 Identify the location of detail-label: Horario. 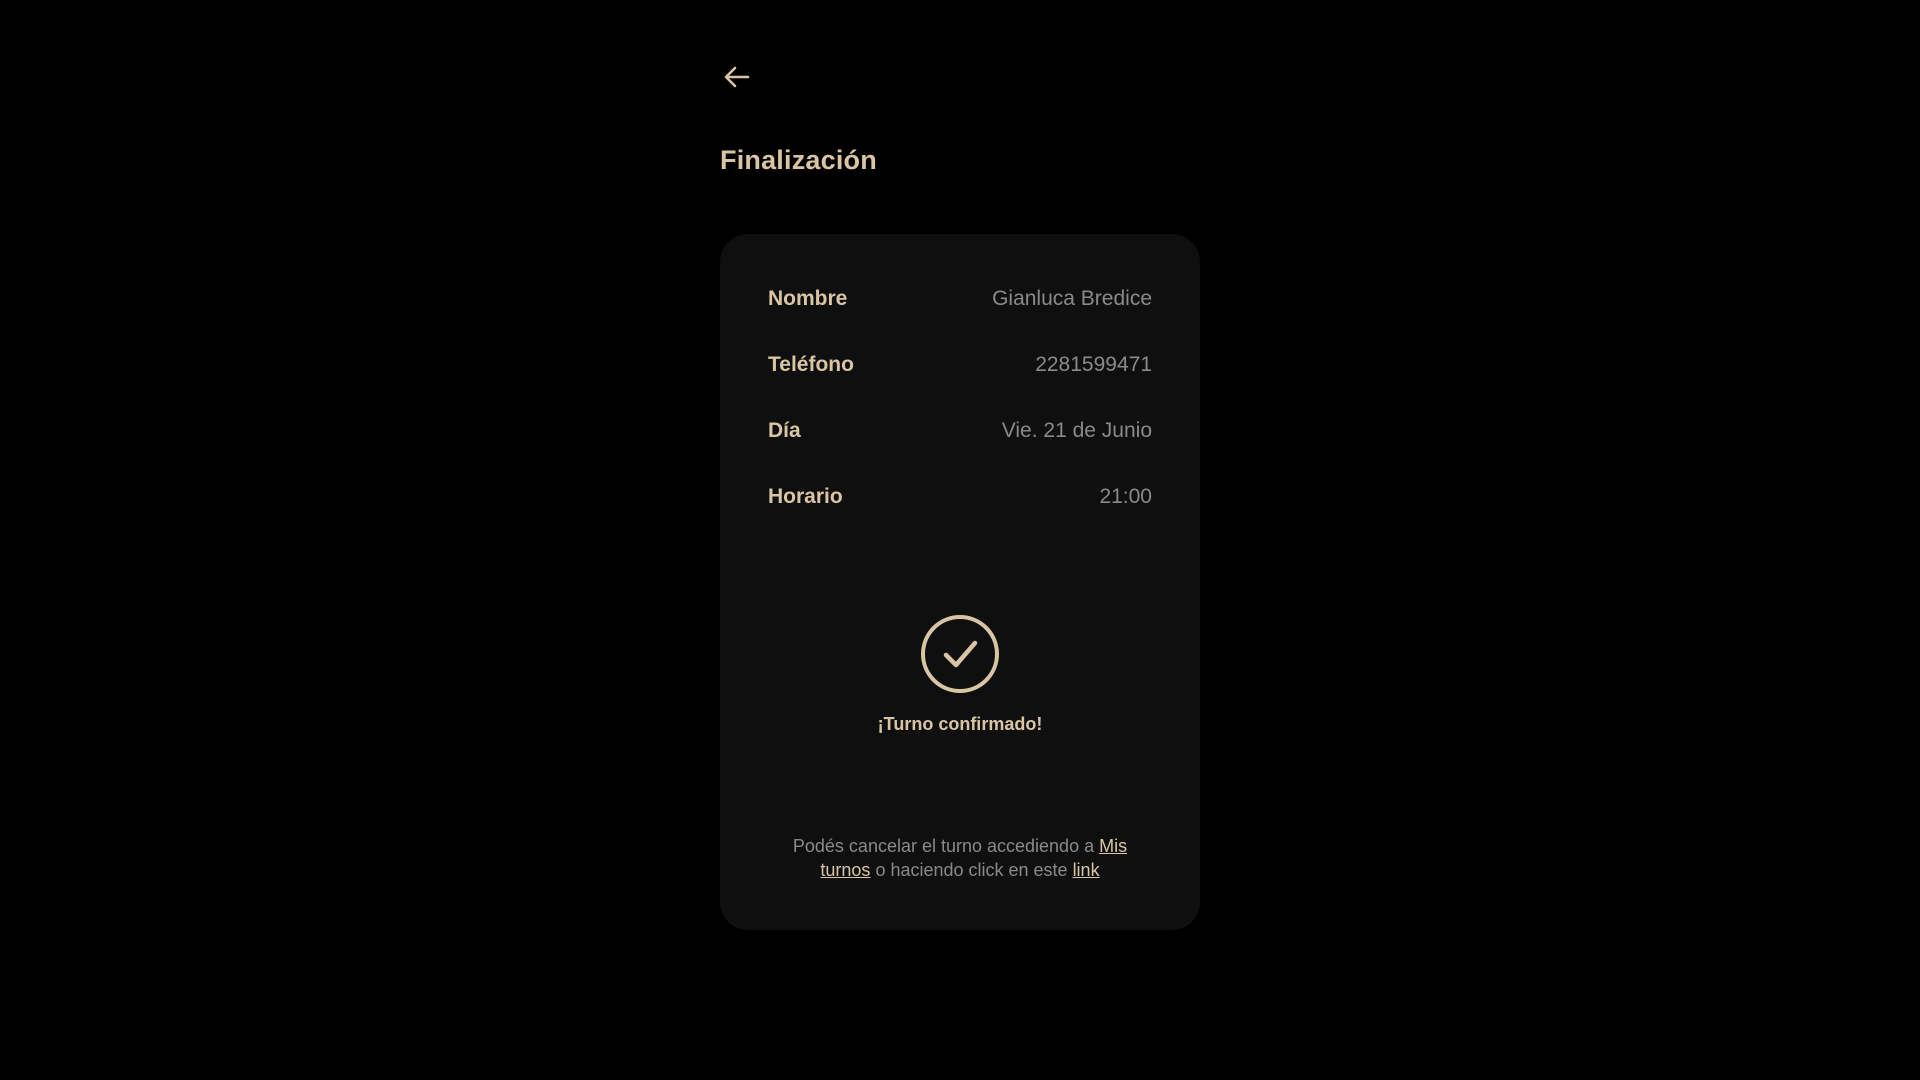
(805, 496).